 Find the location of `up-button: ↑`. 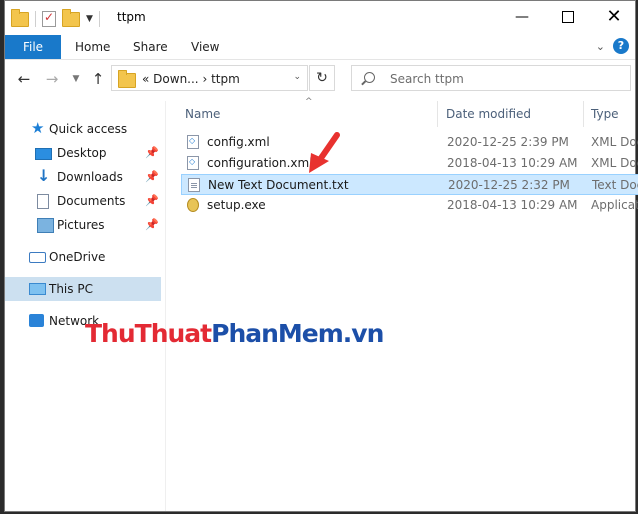

up-button: ↑ is located at coordinates (98, 79).